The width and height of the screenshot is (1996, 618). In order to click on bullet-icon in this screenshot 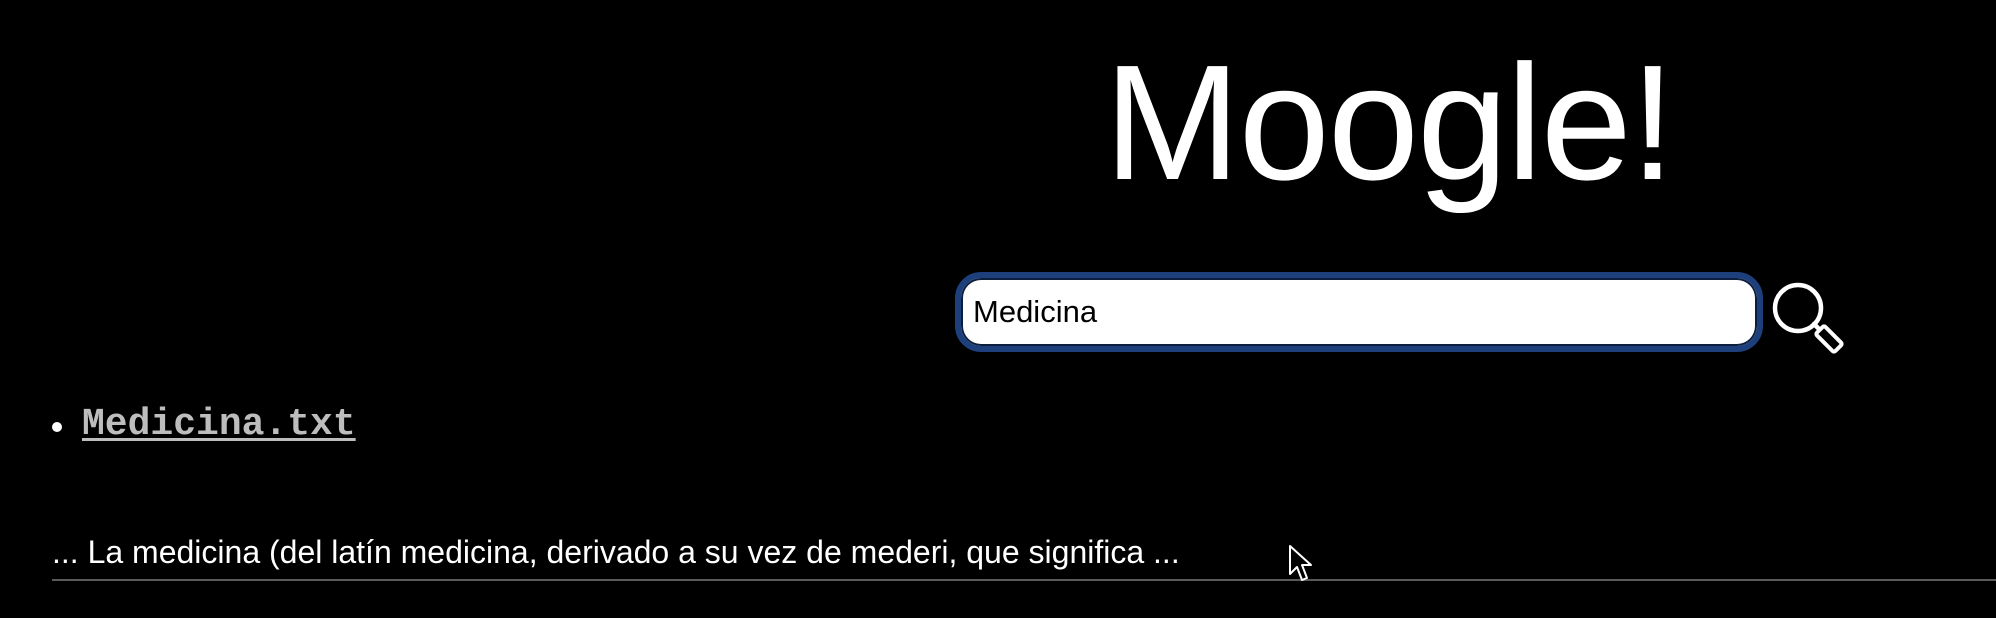, I will do `click(57, 427)`.